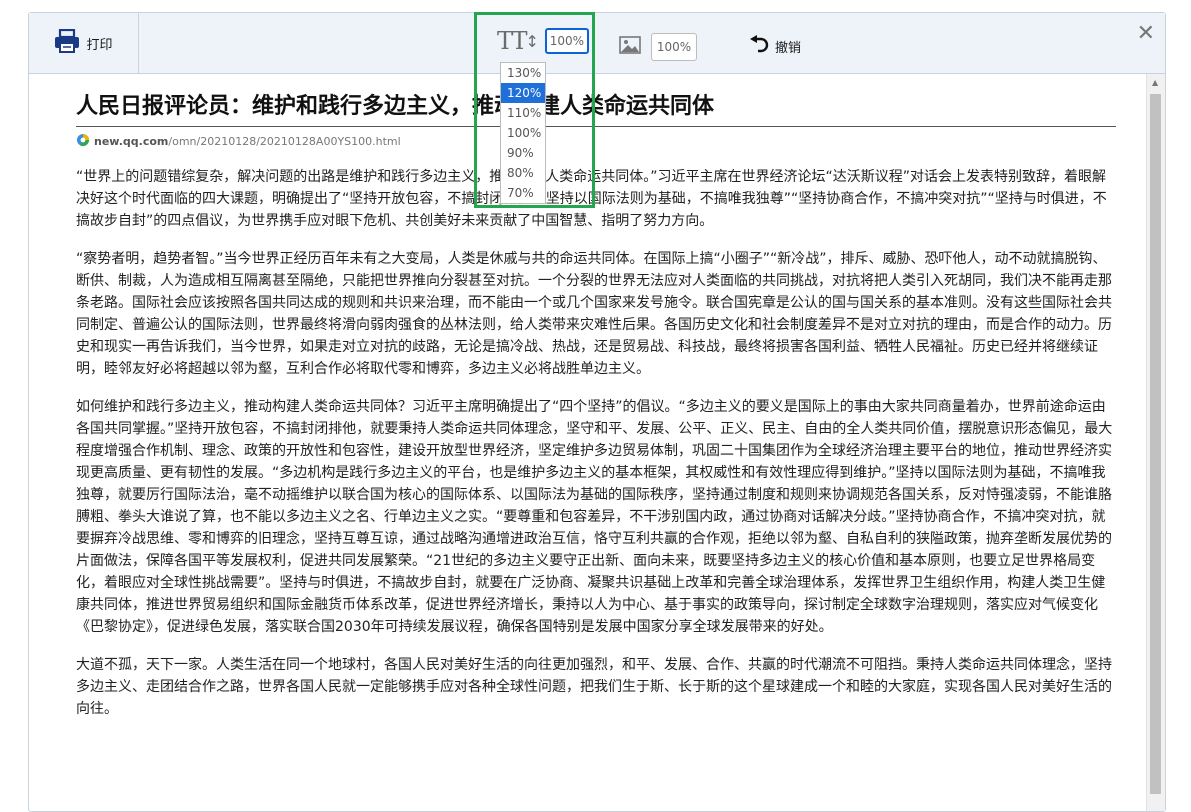 Image resolution: width=1191 pixels, height=812 pixels. I want to click on font-zoom-select: 100%, so click(566, 41).